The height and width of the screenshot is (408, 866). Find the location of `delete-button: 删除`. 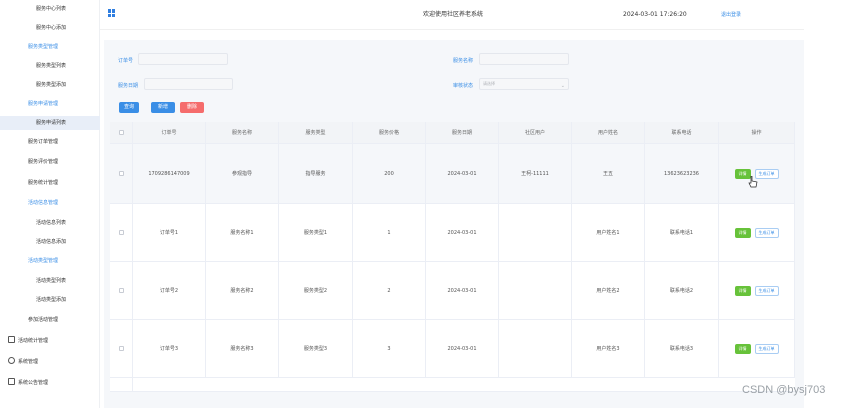

delete-button: 删除 is located at coordinates (192, 107).